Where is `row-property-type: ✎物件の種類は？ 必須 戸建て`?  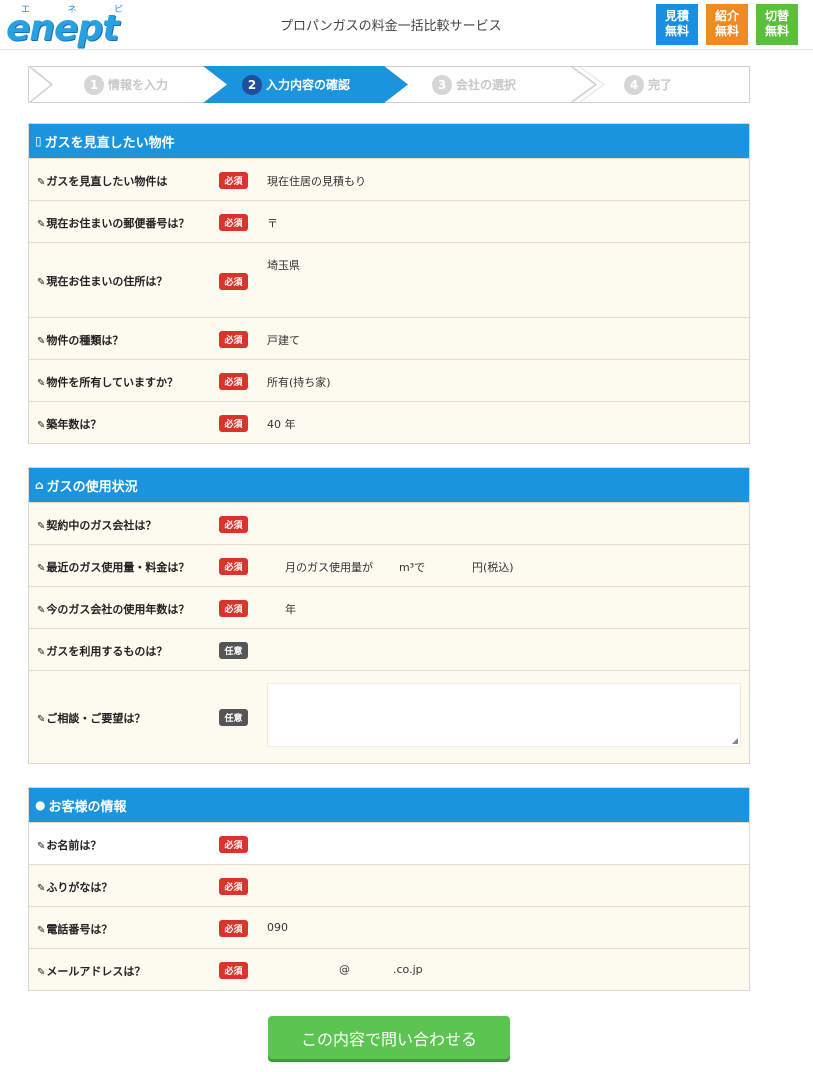
row-property-type: ✎物件の種類は？ 必須 戸建て is located at coordinates (389, 338).